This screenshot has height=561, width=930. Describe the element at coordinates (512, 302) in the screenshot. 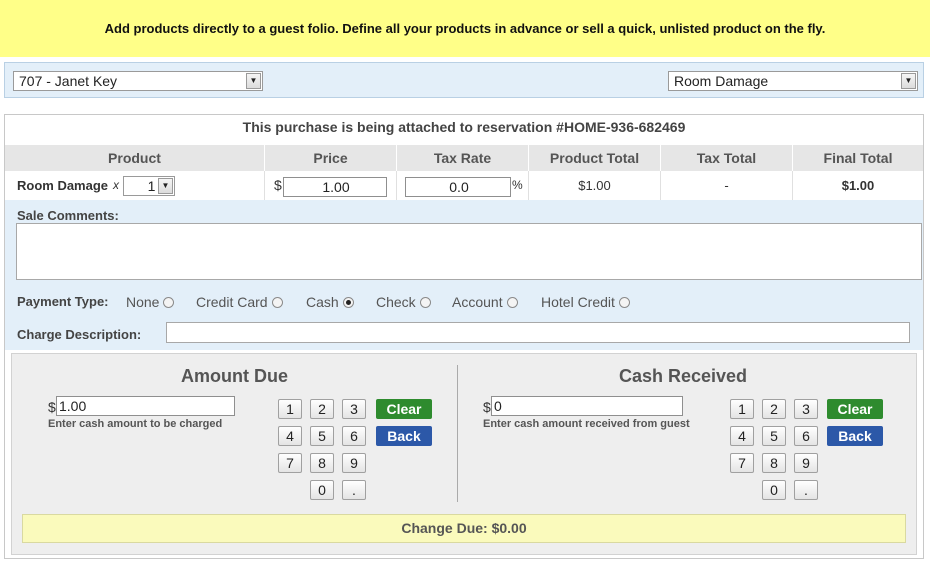

I see `radio-account` at that location.